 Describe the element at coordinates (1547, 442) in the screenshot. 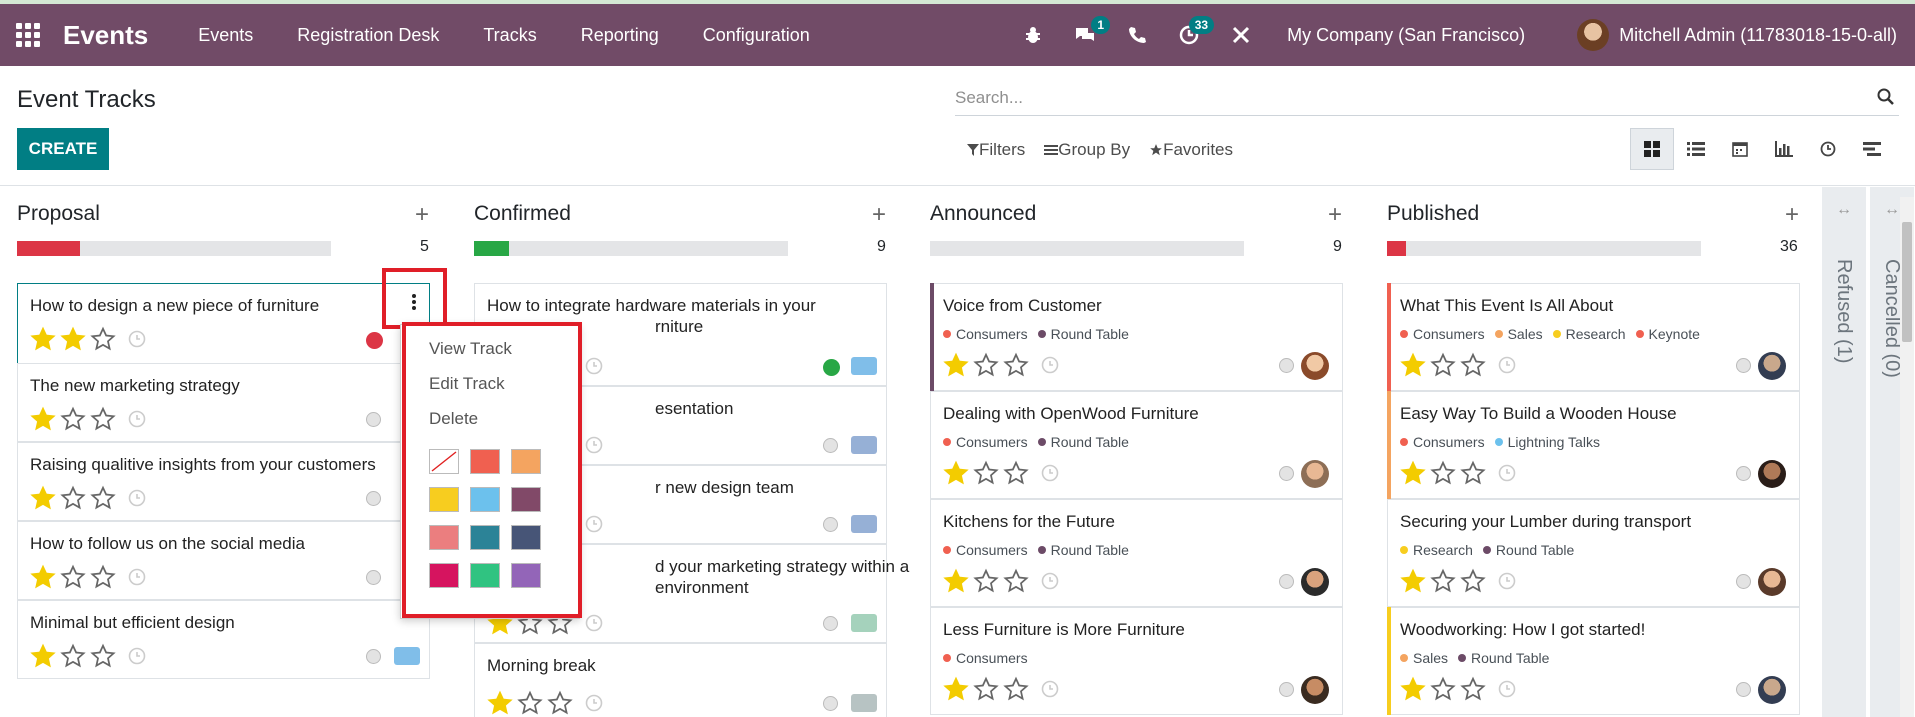

I see `tag: Lightning Talks` at that location.